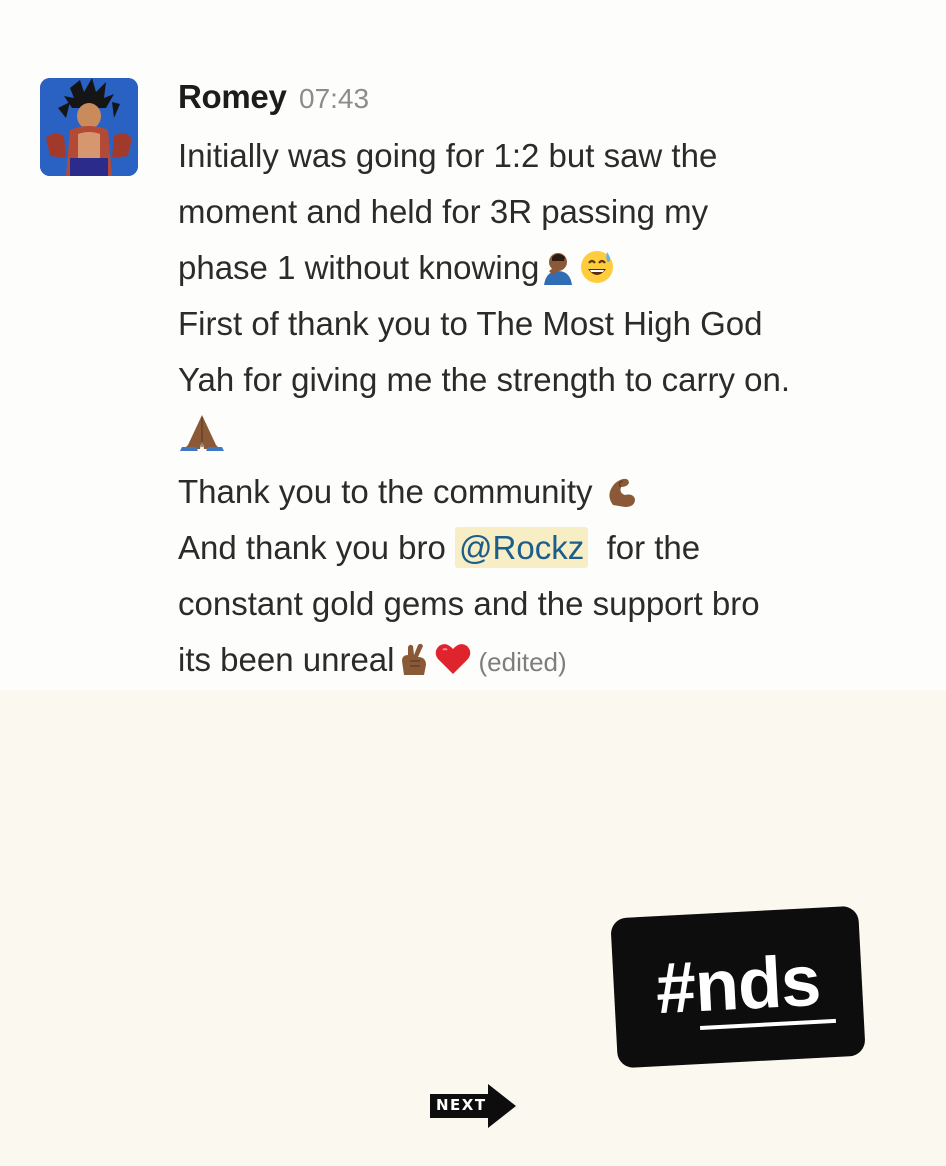  I want to click on crossed-fingers-icon, so click(414, 666).